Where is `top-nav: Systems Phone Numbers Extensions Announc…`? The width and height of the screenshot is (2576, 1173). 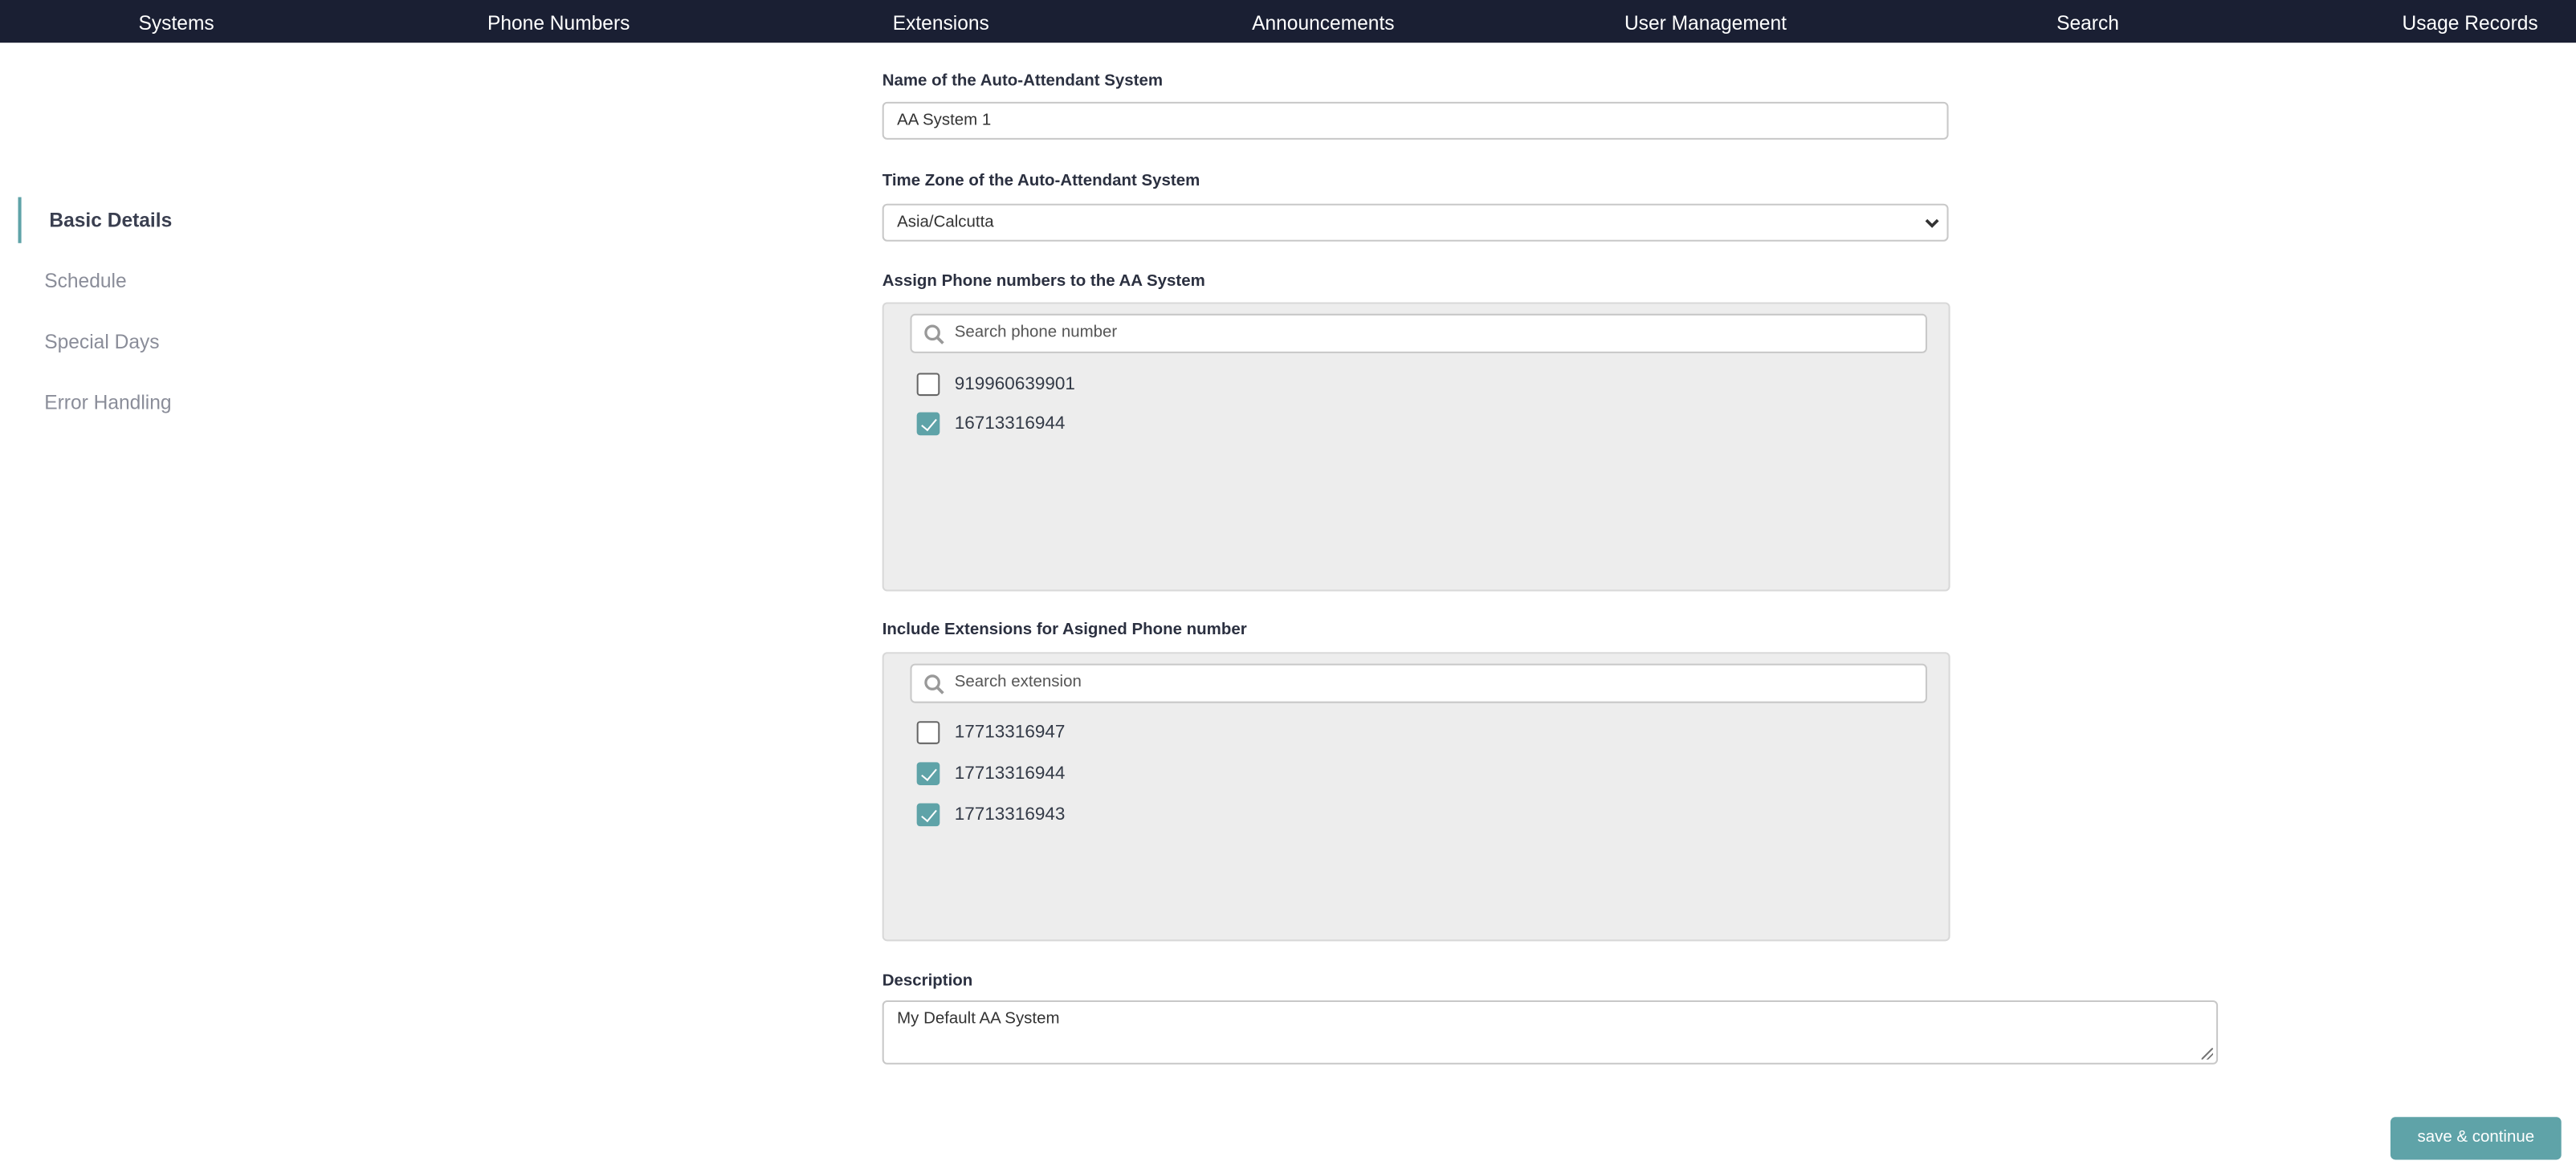 top-nav: Systems Phone Numbers Extensions Announc… is located at coordinates (1288, 21).